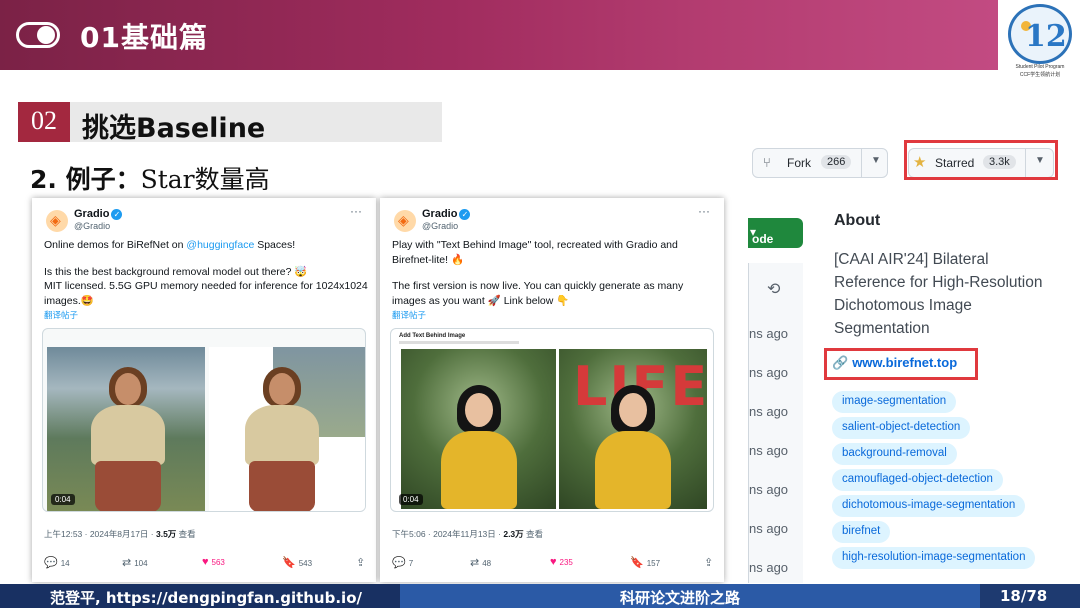 This screenshot has width=1080, height=608. Describe the element at coordinates (861, 532) in the screenshot. I see `topic-tag: birefnet` at that location.